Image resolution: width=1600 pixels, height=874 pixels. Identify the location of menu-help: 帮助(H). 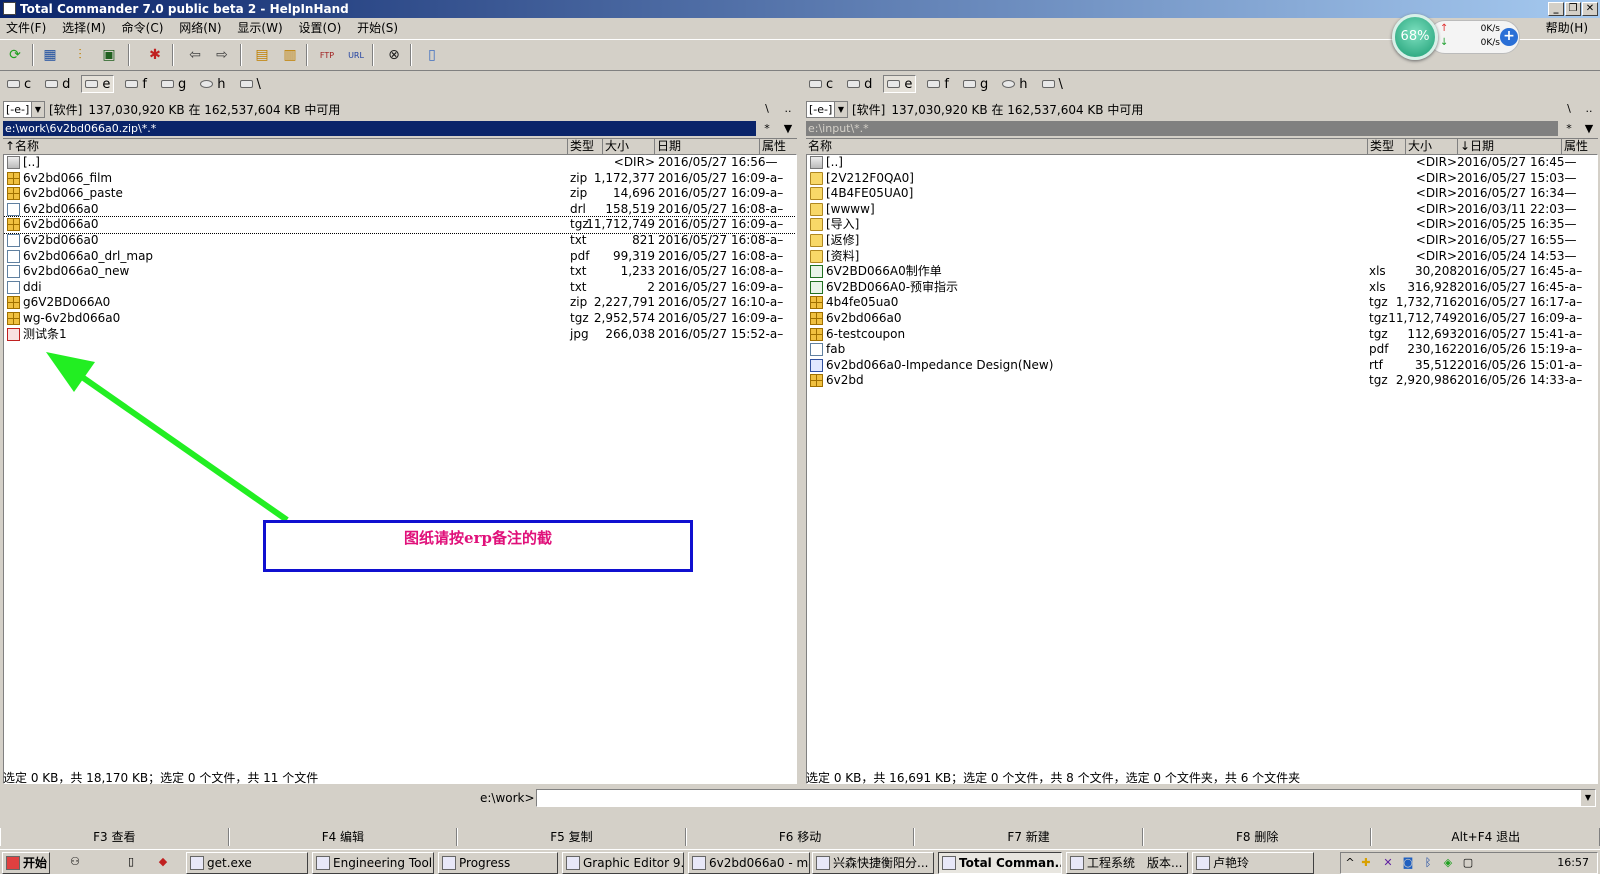
(1567, 28).